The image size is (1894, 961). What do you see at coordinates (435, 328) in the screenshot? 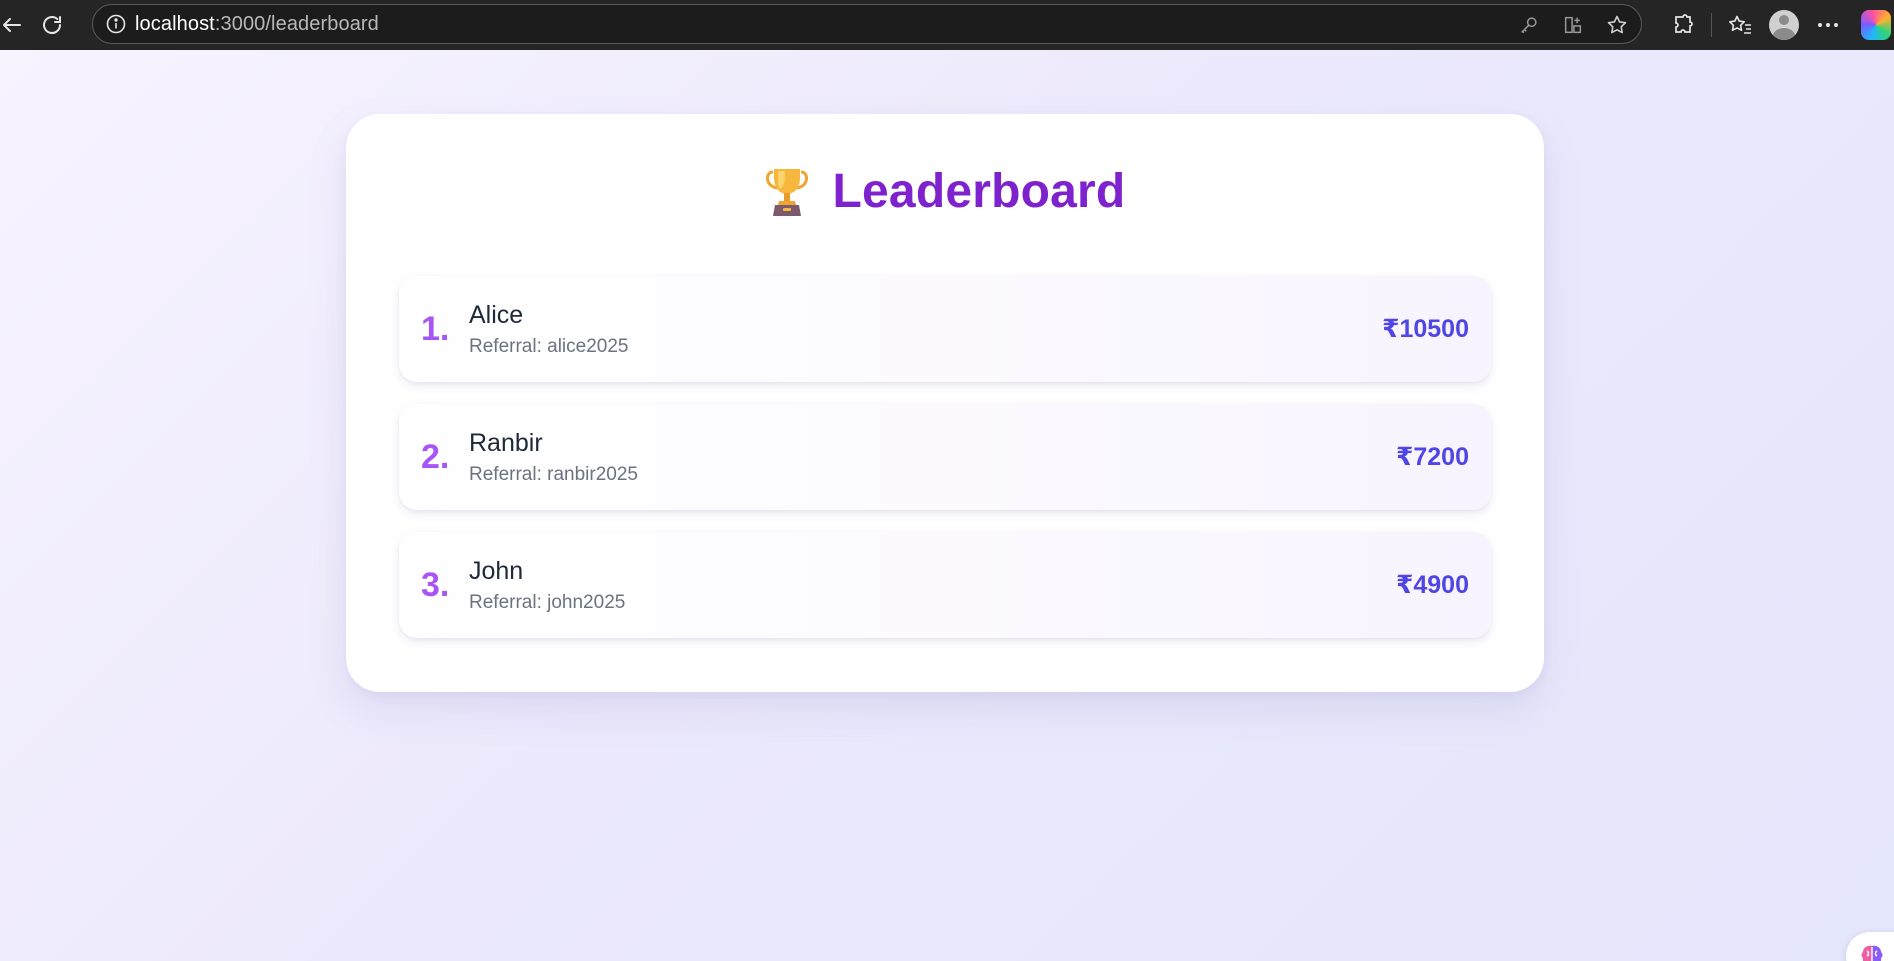
I see `entry-rank: 1.` at bounding box center [435, 328].